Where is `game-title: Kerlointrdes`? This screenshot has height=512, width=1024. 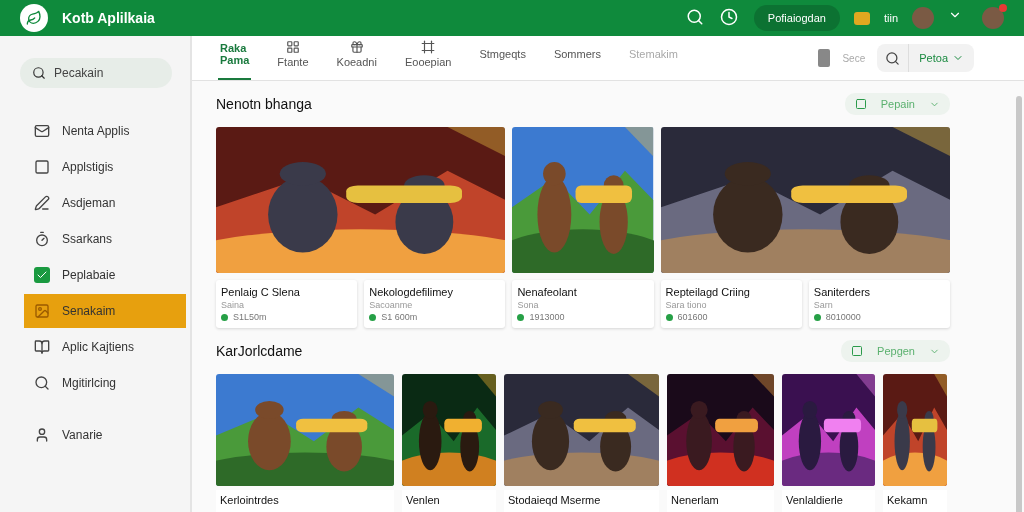 game-title: Kerlointrdes is located at coordinates (250, 500).